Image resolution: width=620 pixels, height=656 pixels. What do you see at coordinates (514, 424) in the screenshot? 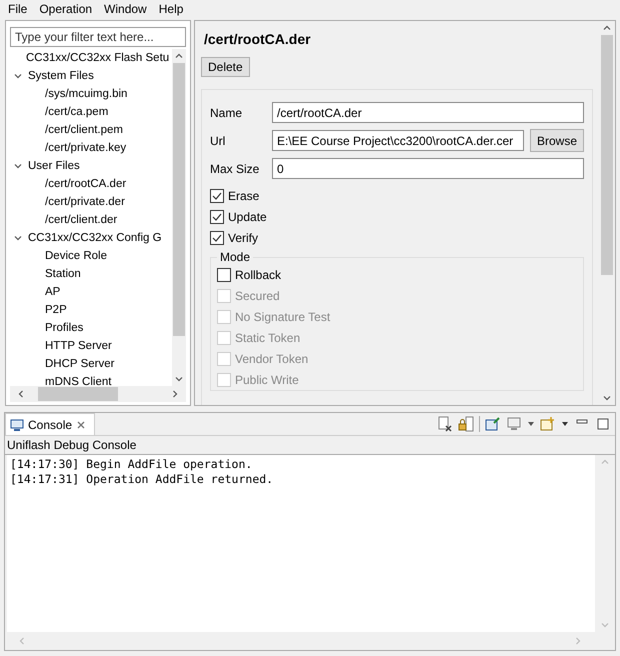
I see `display-console-icon` at bounding box center [514, 424].